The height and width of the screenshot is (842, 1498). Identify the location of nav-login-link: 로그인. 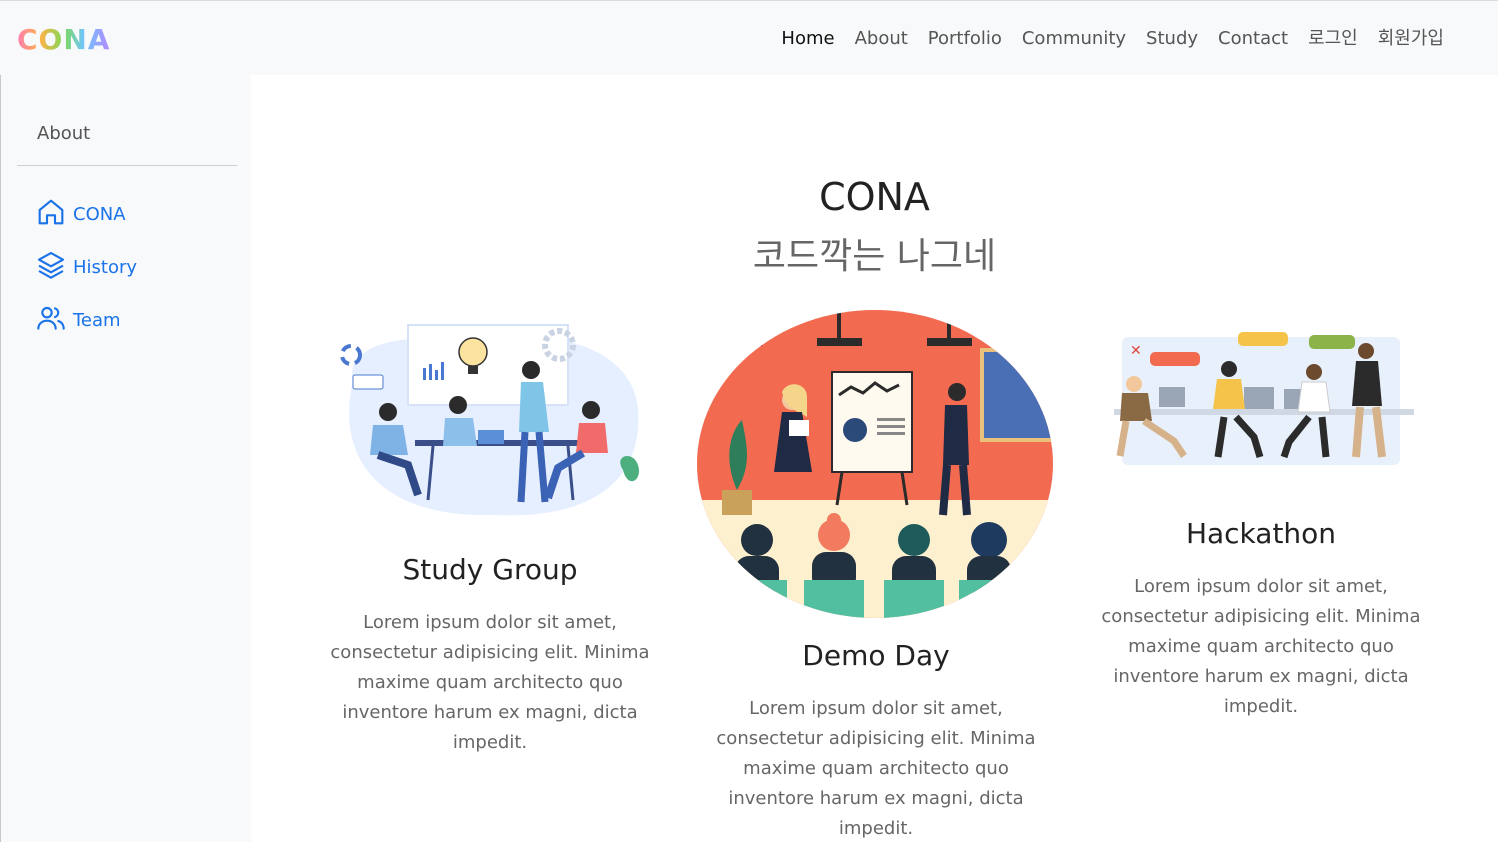
(1333, 39).